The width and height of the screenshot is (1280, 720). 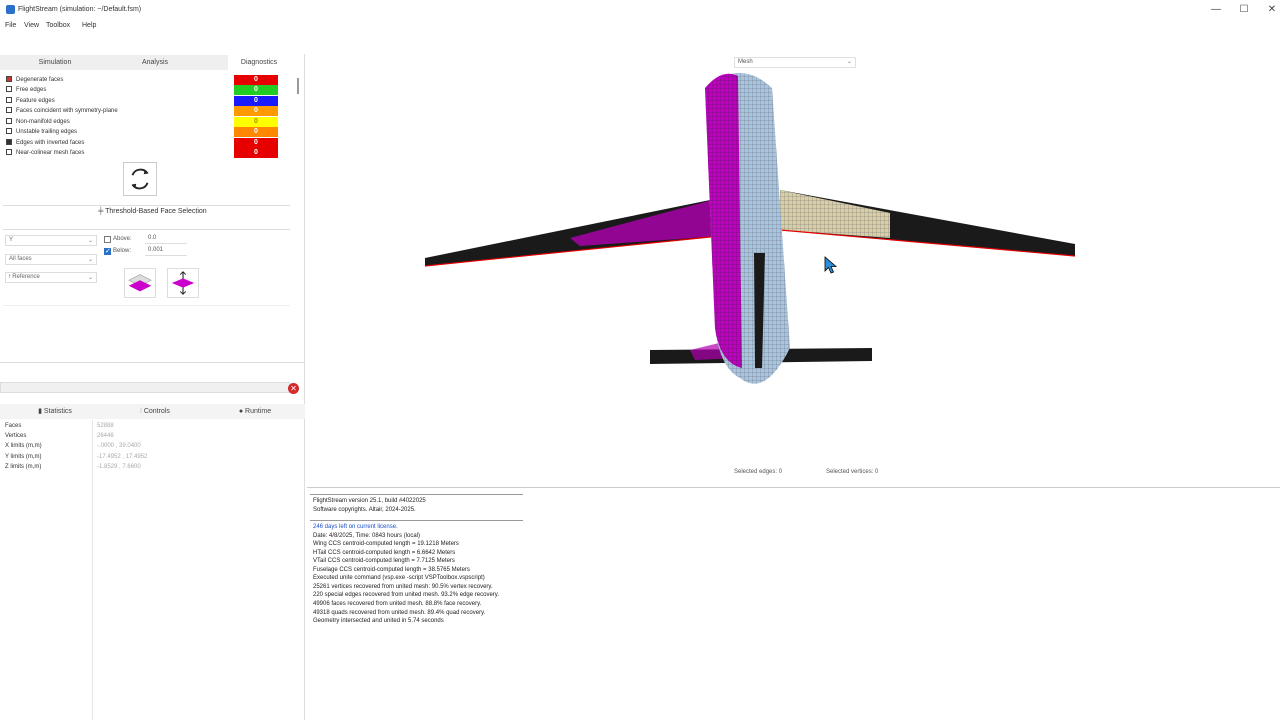 I want to click on symmetry-icon, so click(x=9, y=110).